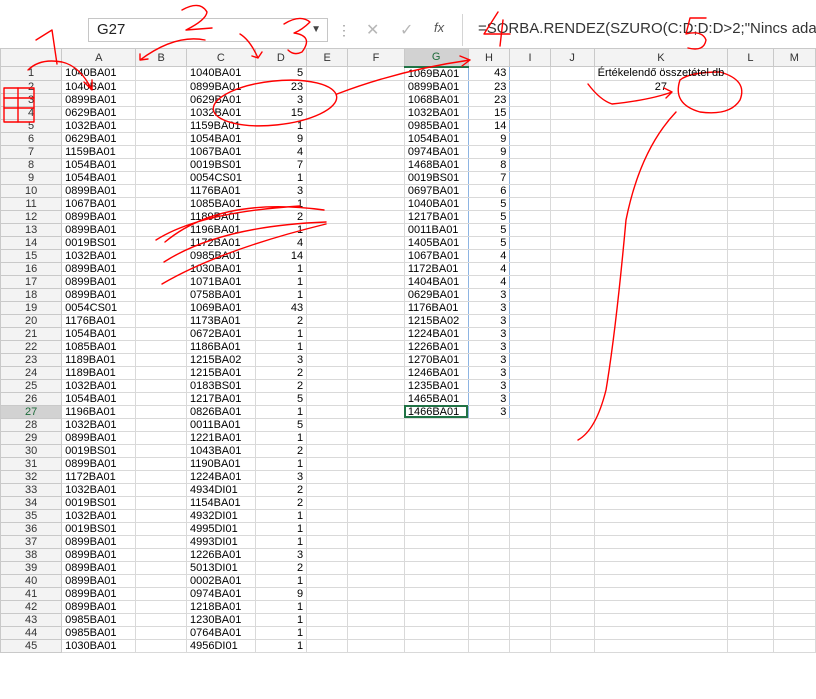 This screenshot has height=699, width=816. I want to click on cell-h: 5, so click(489, 203).